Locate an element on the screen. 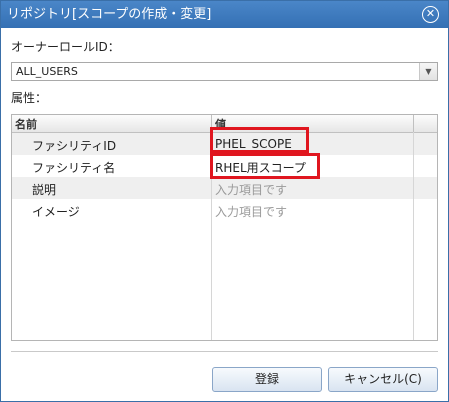 This screenshot has width=449, height=402. row-name: ファシリティ名 is located at coordinates (74, 168).